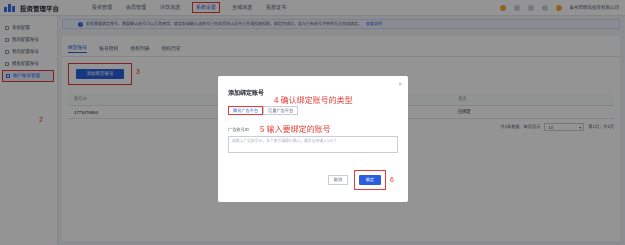  Describe the element at coordinates (392, 180) in the screenshot. I see `annotation-step-6: 6` at that location.